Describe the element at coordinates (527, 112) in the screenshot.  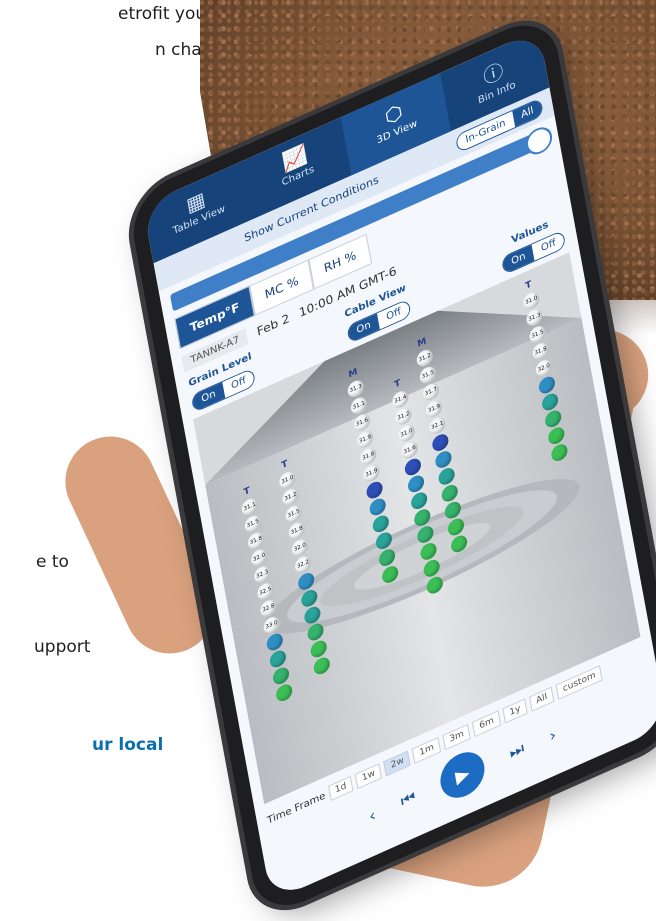
I see `filter-all: All` at that location.